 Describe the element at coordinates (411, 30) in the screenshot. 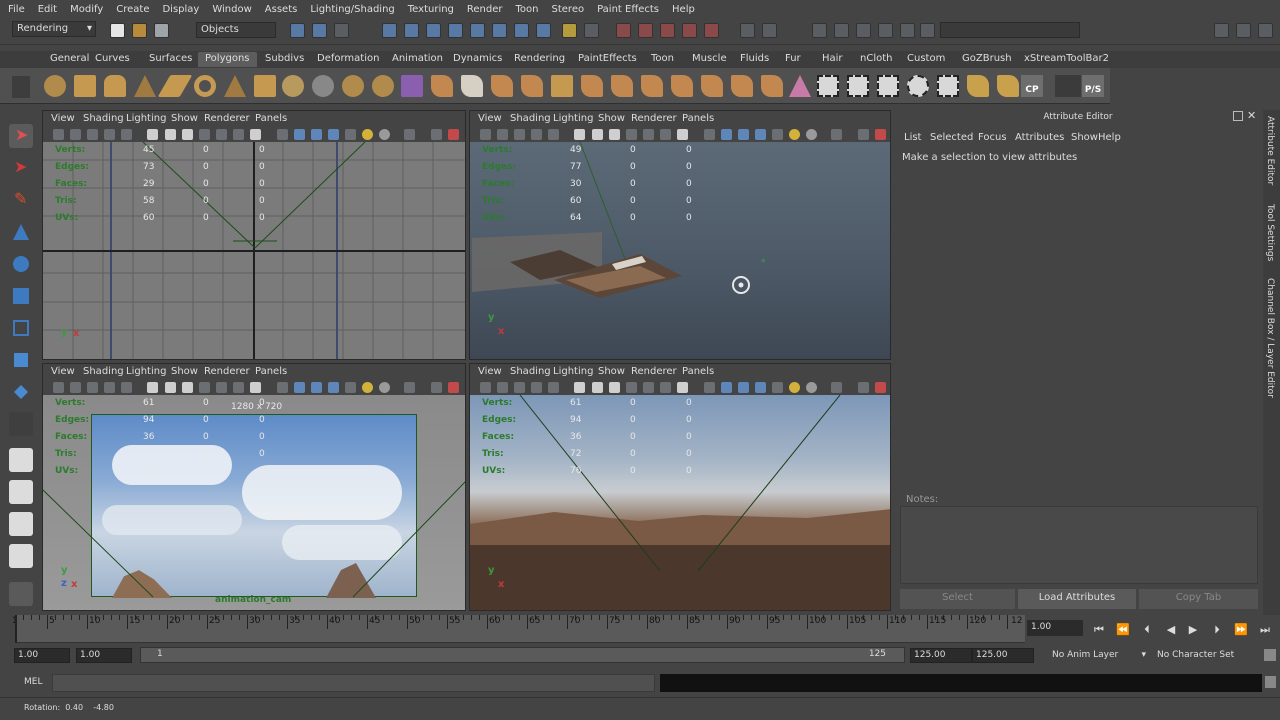

I see `snap-curve-icon` at that location.